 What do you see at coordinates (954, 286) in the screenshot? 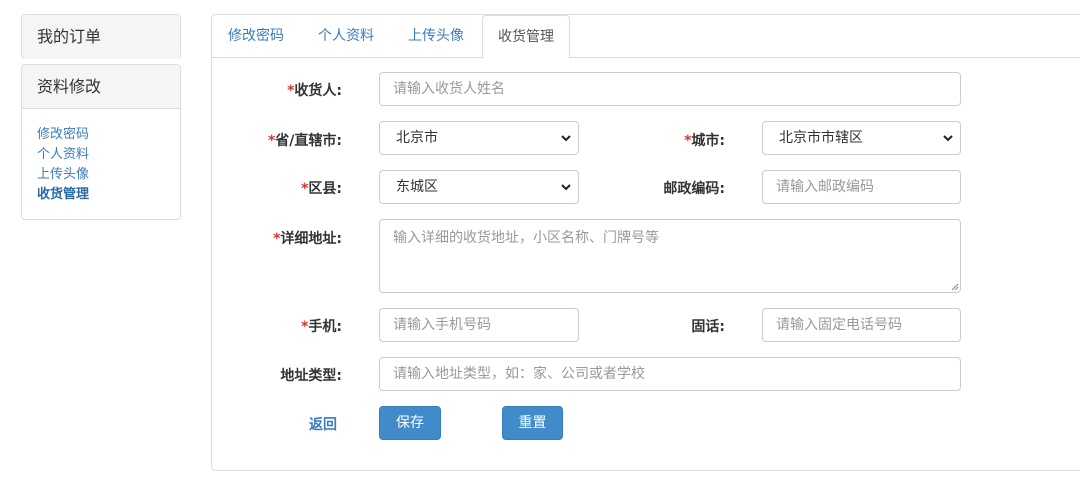
I see `resize-handle-icon` at bounding box center [954, 286].